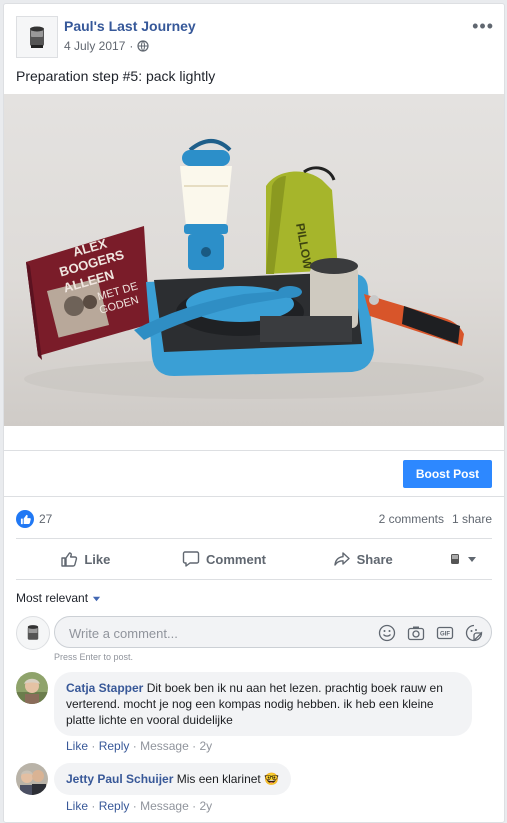 The width and height of the screenshot is (507, 823). I want to click on comment-bubble: Jetty Paul Schuijer Mis een klarinet 🤓, so click(173, 779).